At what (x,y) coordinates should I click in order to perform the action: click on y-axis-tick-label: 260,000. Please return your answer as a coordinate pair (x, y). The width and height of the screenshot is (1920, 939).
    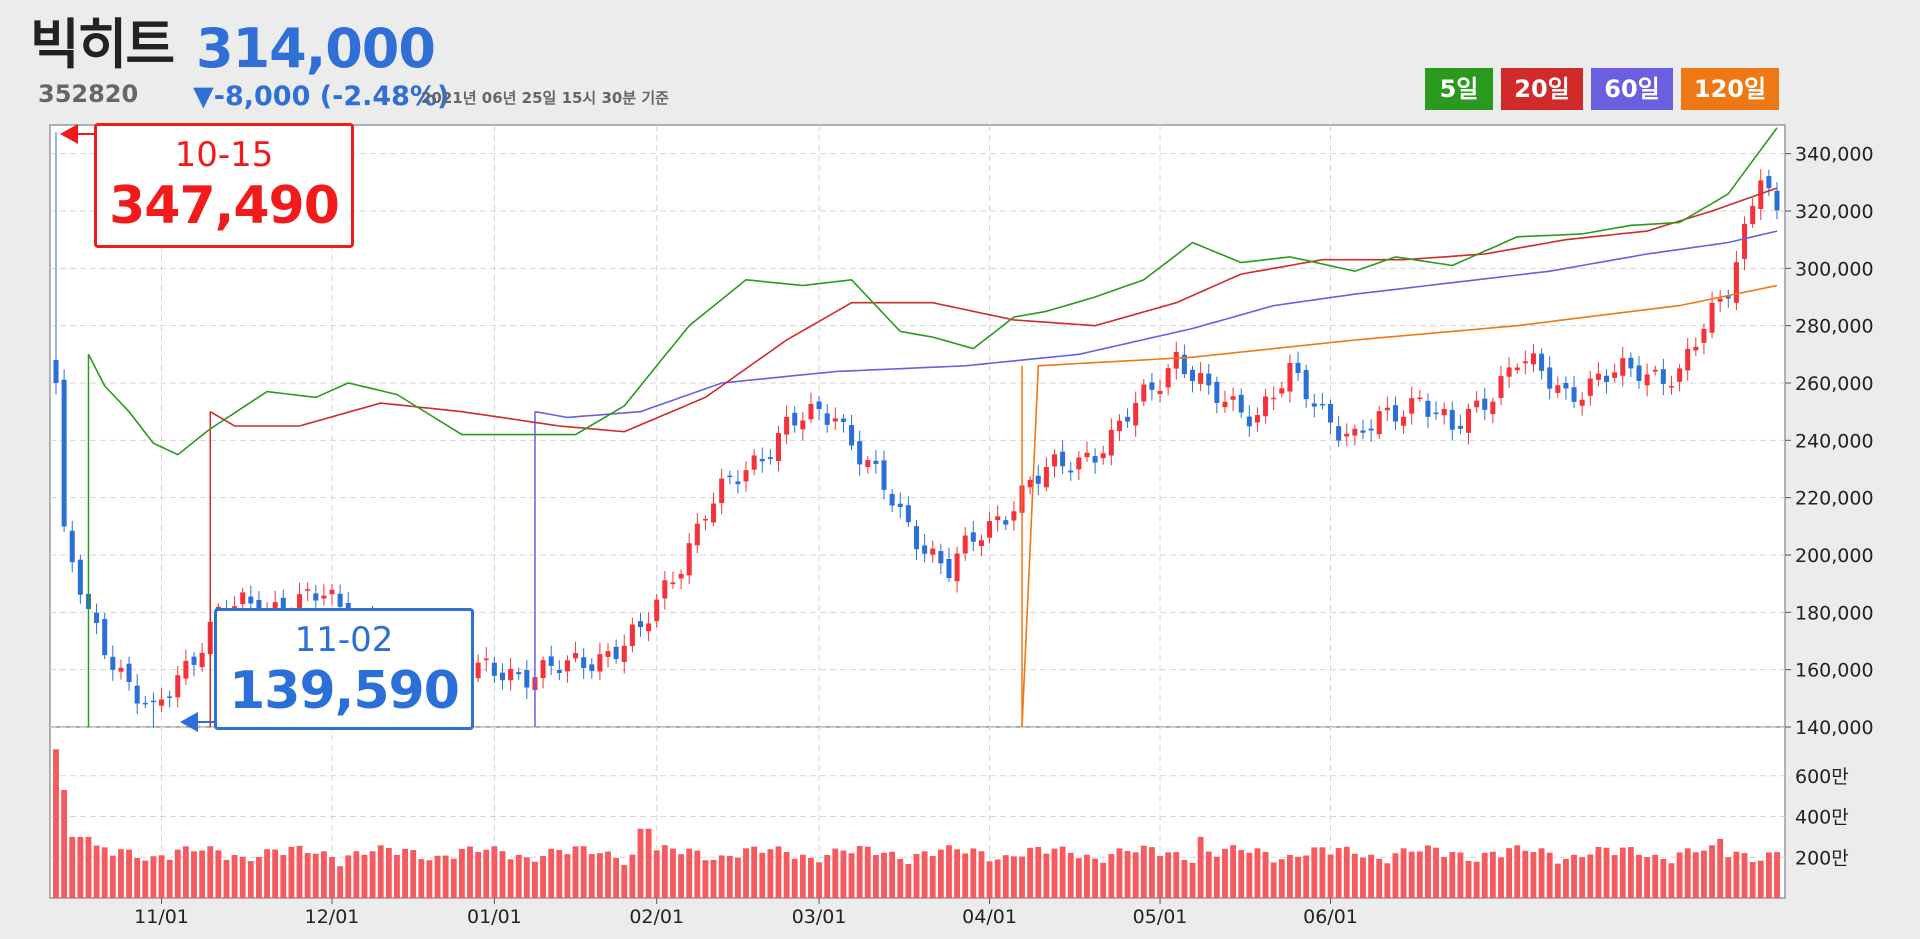
    Looking at the image, I should click on (1834, 384).